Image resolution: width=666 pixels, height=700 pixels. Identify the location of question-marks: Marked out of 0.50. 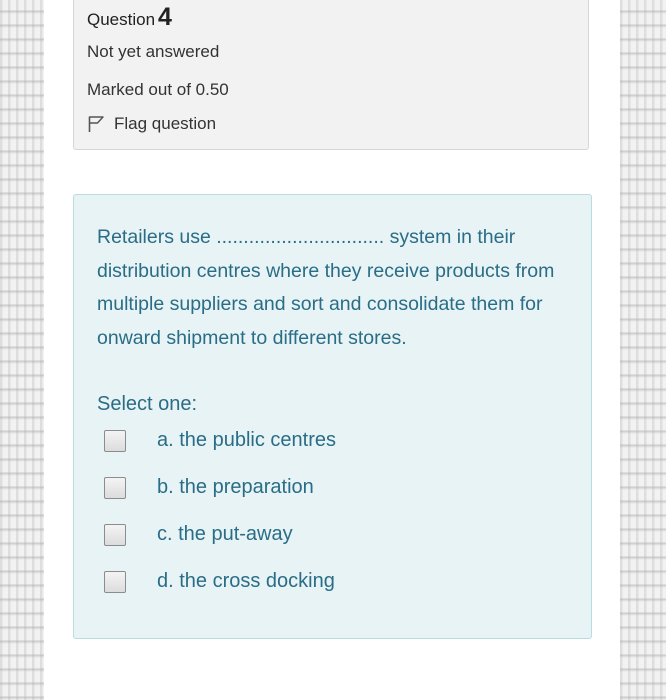
(158, 89).